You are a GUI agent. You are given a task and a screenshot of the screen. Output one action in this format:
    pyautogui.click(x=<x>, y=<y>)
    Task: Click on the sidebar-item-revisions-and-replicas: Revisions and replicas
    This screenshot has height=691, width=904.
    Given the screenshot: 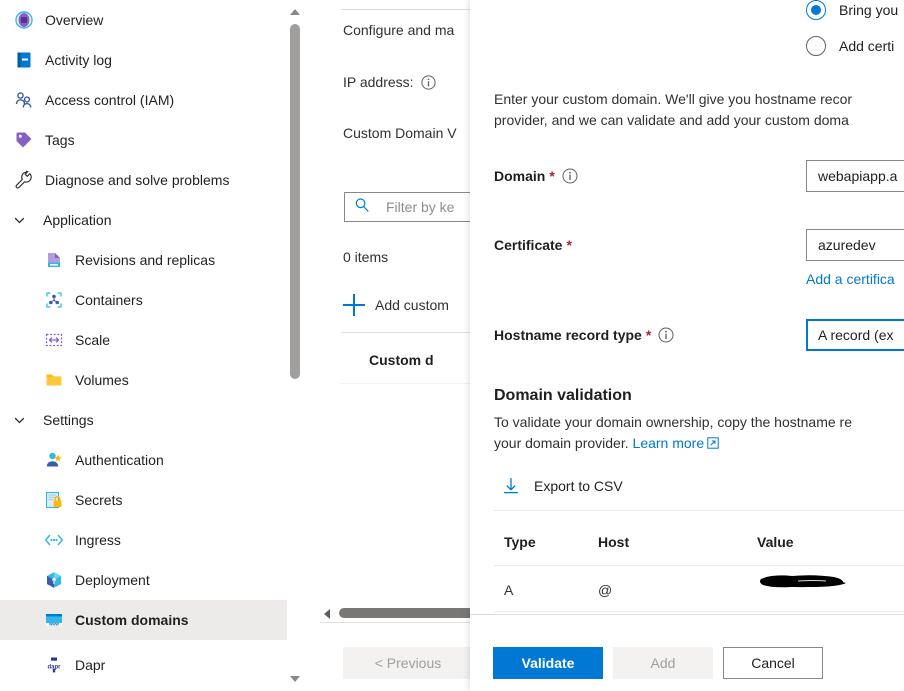 What is the action you would take?
    pyautogui.click(x=107, y=260)
    